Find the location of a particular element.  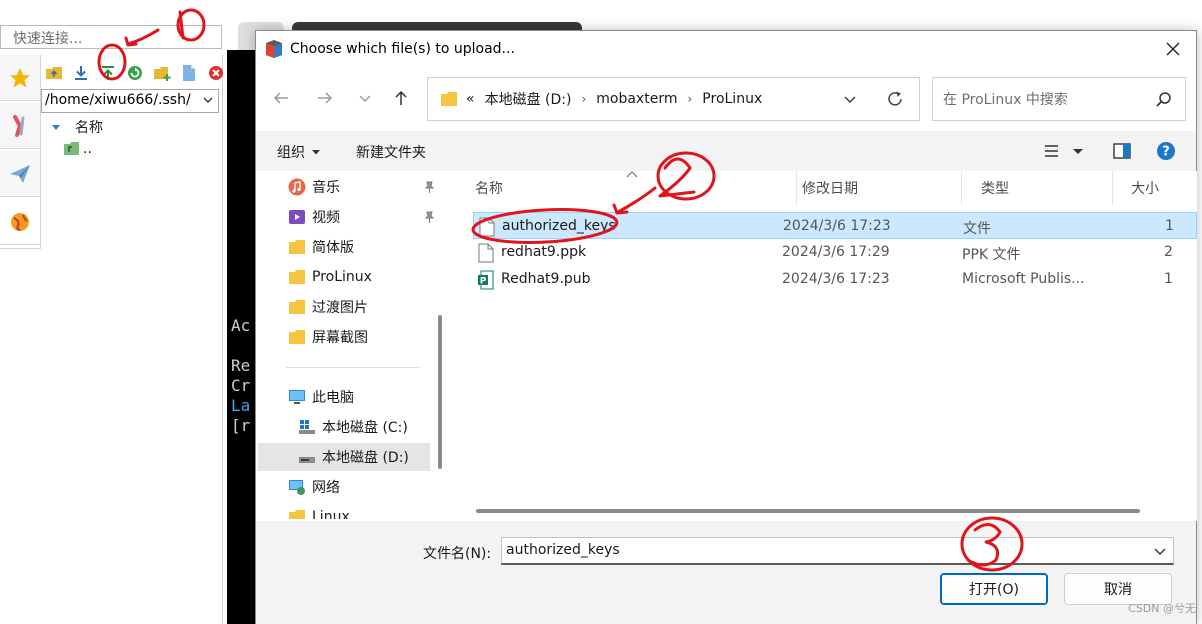

file-name: authorized_keys is located at coordinates (559, 226).